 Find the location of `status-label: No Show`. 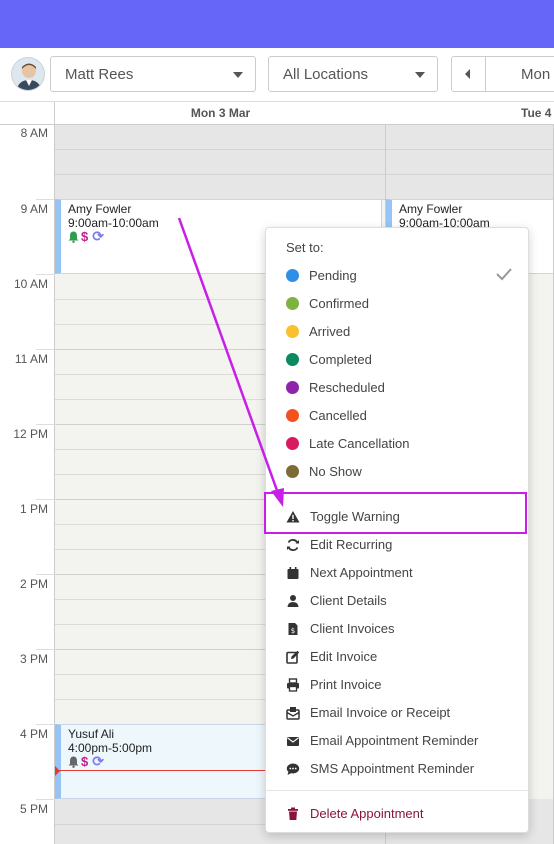

status-label: No Show is located at coordinates (335, 471).